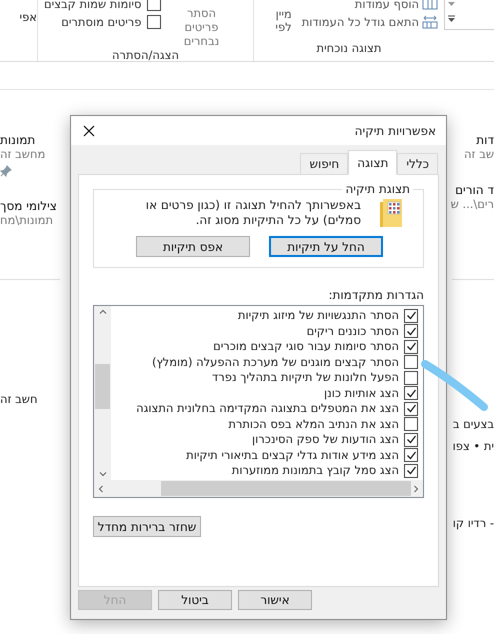 Image resolution: width=494 pixels, height=634 pixels. I want to click on checkbox-label: סיומות שמות קבצים, so click(93, 5).